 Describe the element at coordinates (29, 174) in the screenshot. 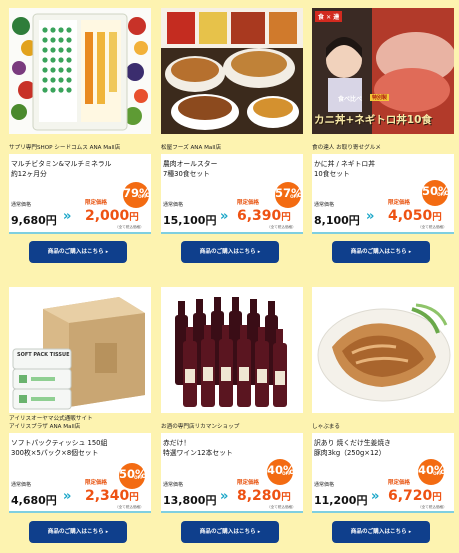

I see `product-name-line2: 約12ヶ月分` at that location.